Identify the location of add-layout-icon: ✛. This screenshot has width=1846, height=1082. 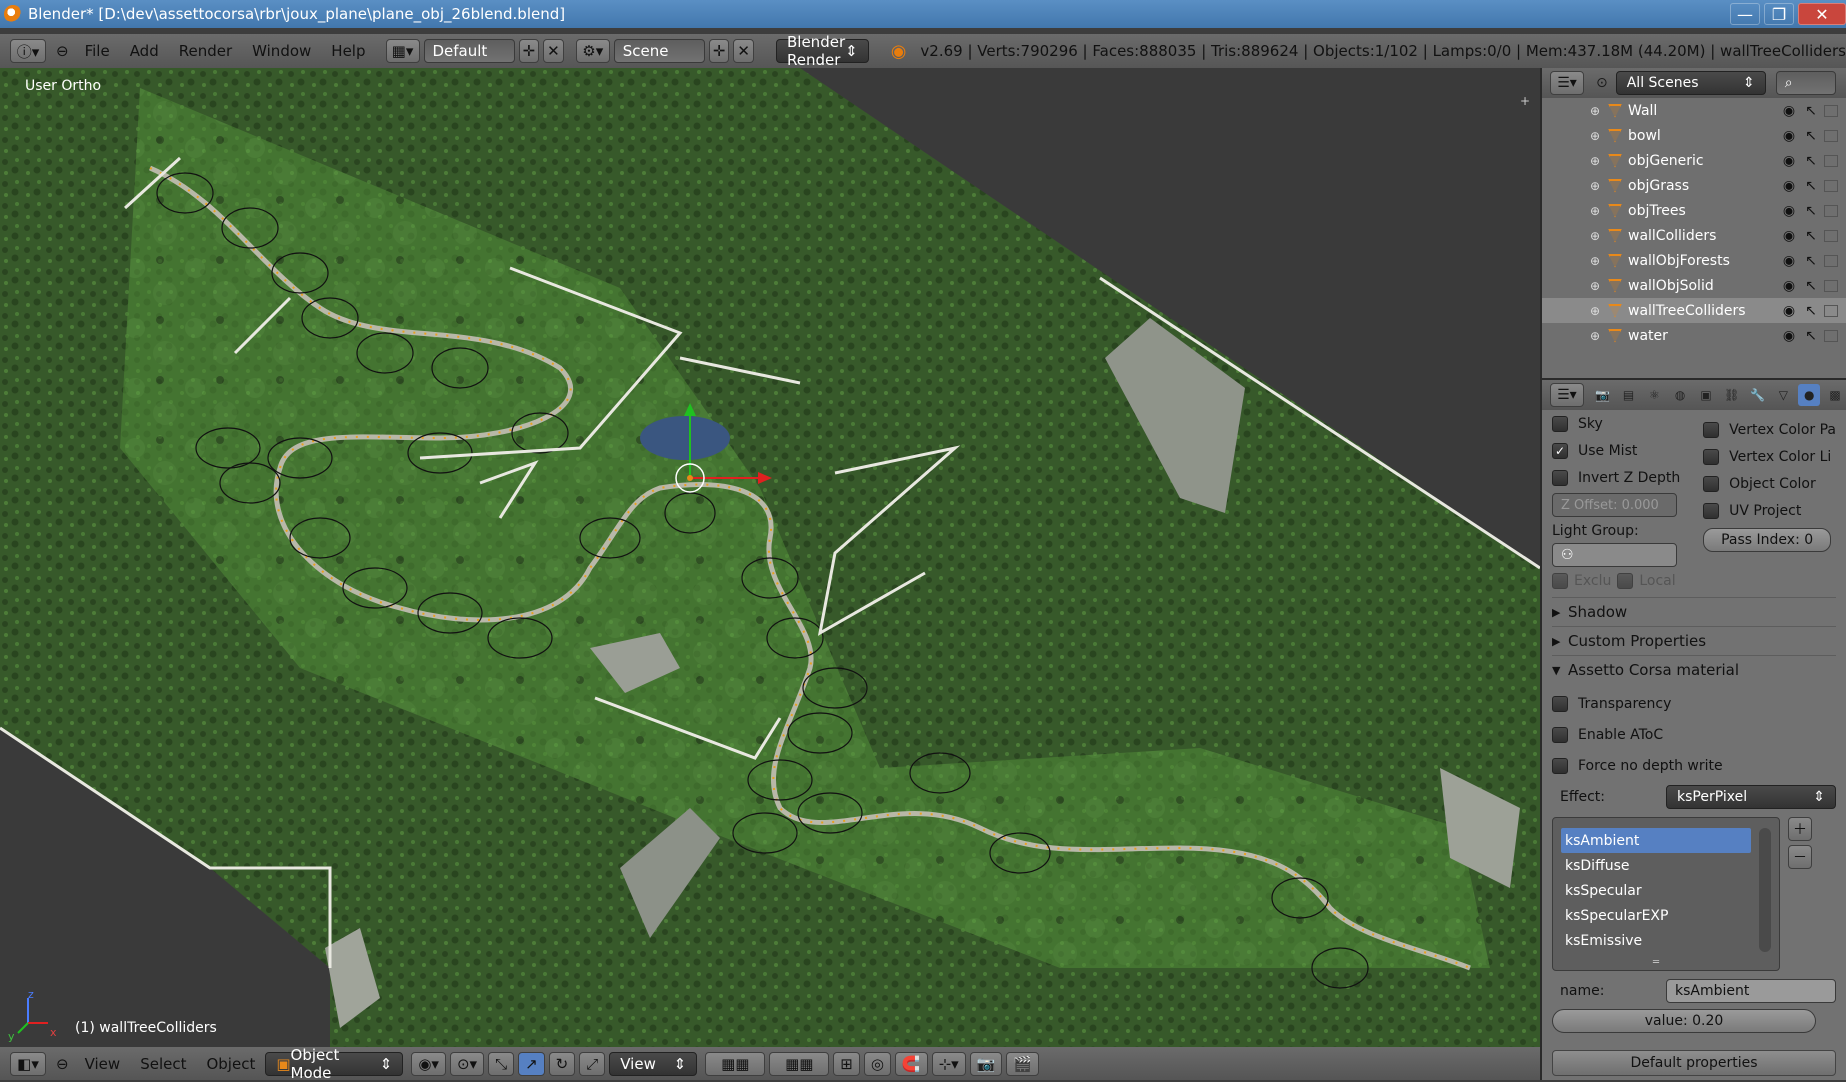
(529, 51).